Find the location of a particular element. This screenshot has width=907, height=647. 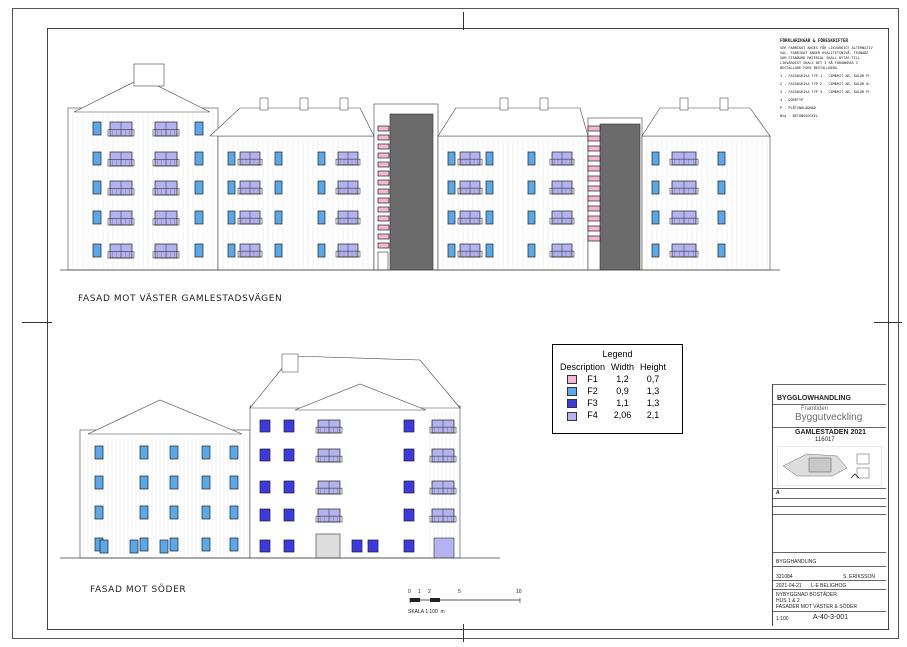

scale-tick: 1 is located at coordinates (419, 592).